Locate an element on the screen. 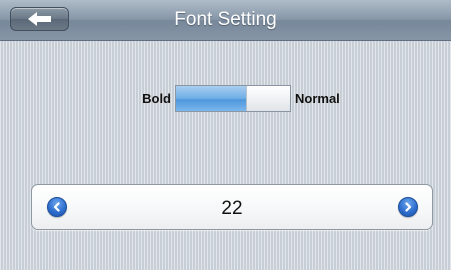 The width and height of the screenshot is (451, 270). normal-label: Normal is located at coordinates (317, 98).